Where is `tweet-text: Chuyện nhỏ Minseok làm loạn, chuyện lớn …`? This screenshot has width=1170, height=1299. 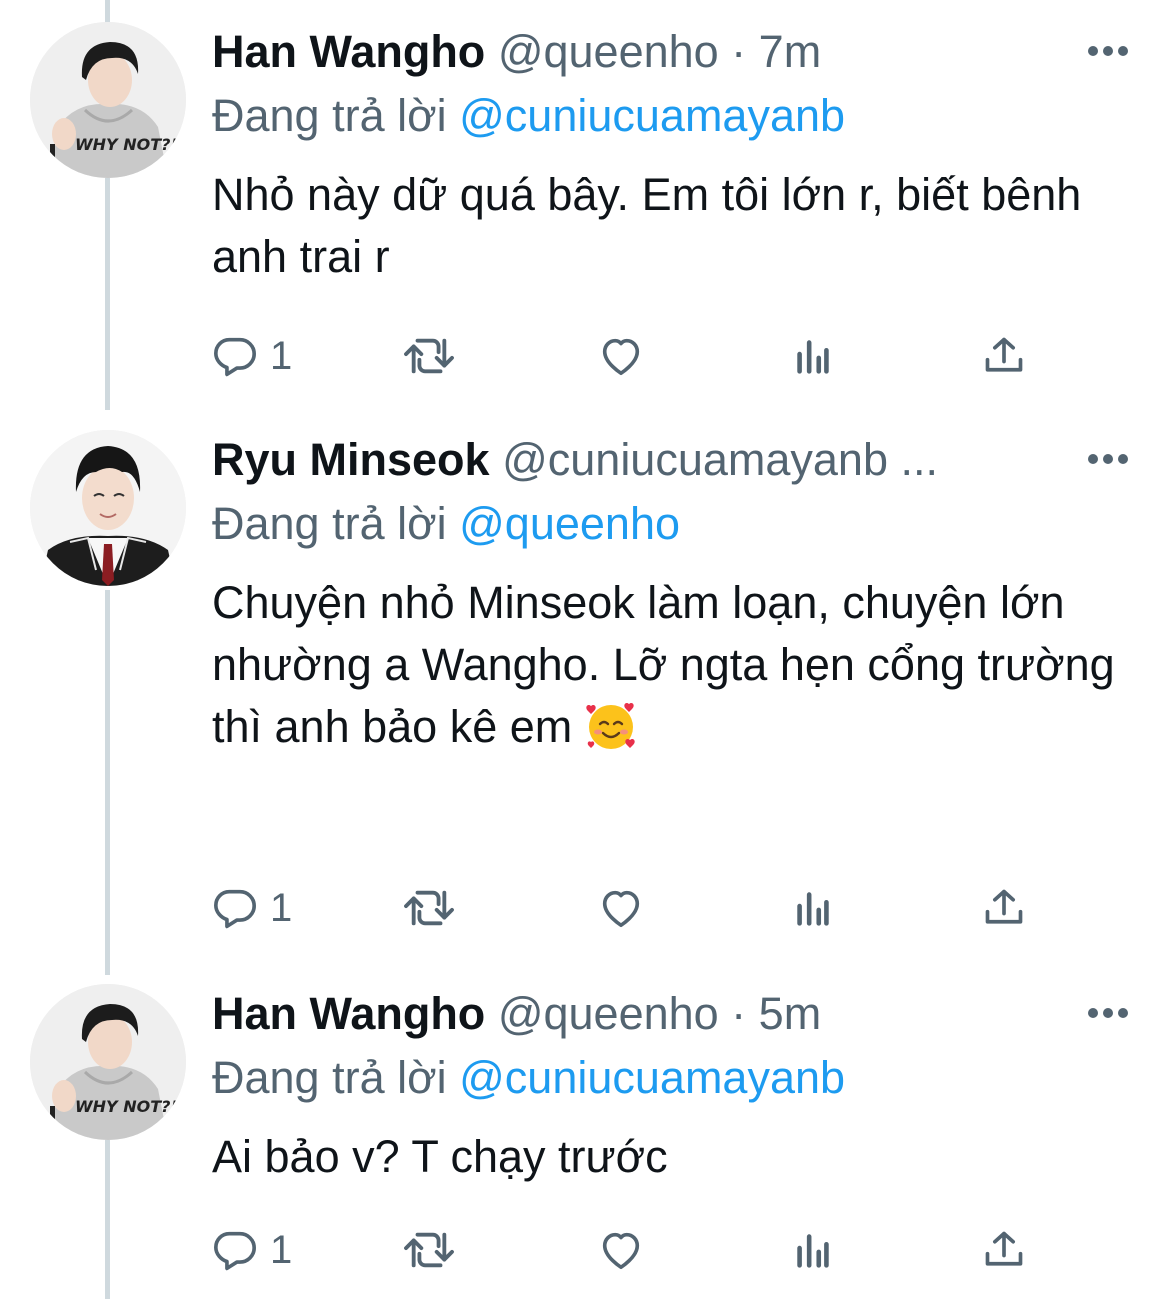 tweet-text: Chuyện nhỏ Minseok làm loạn, chuyện lớn … is located at coordinates (677, 665).